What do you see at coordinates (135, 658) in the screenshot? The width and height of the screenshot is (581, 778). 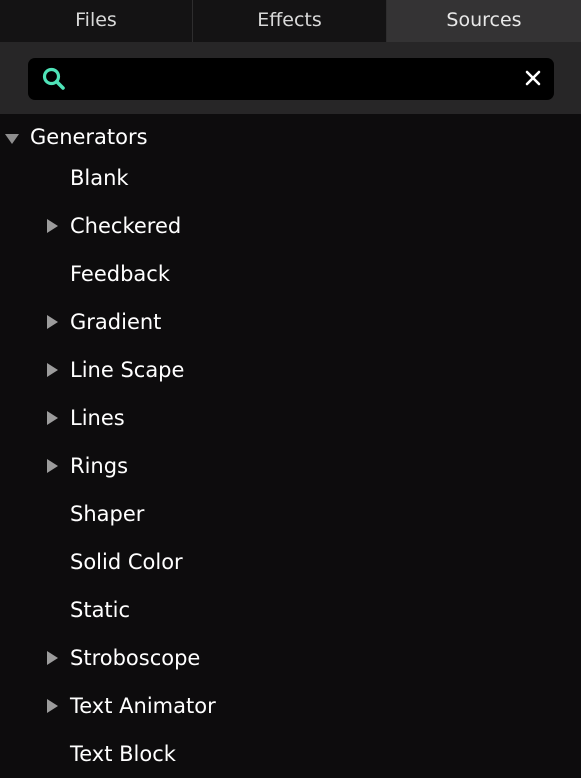 I see `tree-item-label: Stroboscope` at bounding box center [135, 658].